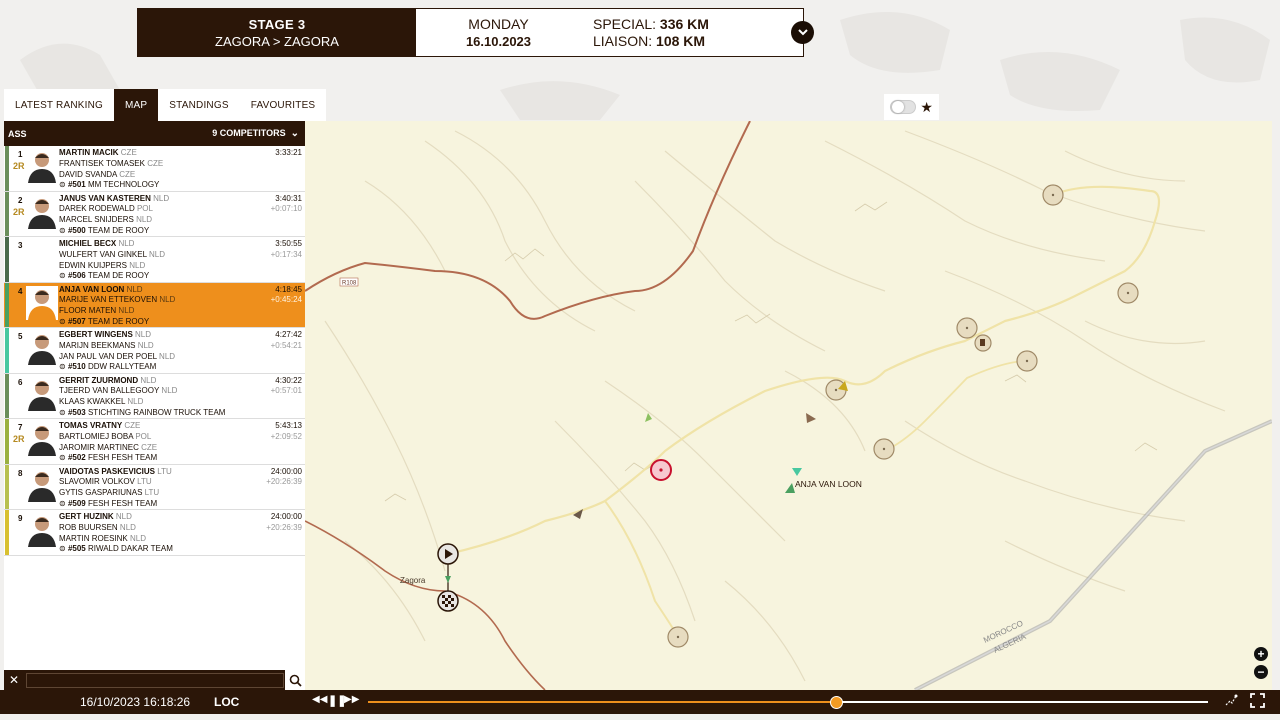  I want to click on team-line: ⊜ #507 TEAM DE ROOY, so click(104, 321).